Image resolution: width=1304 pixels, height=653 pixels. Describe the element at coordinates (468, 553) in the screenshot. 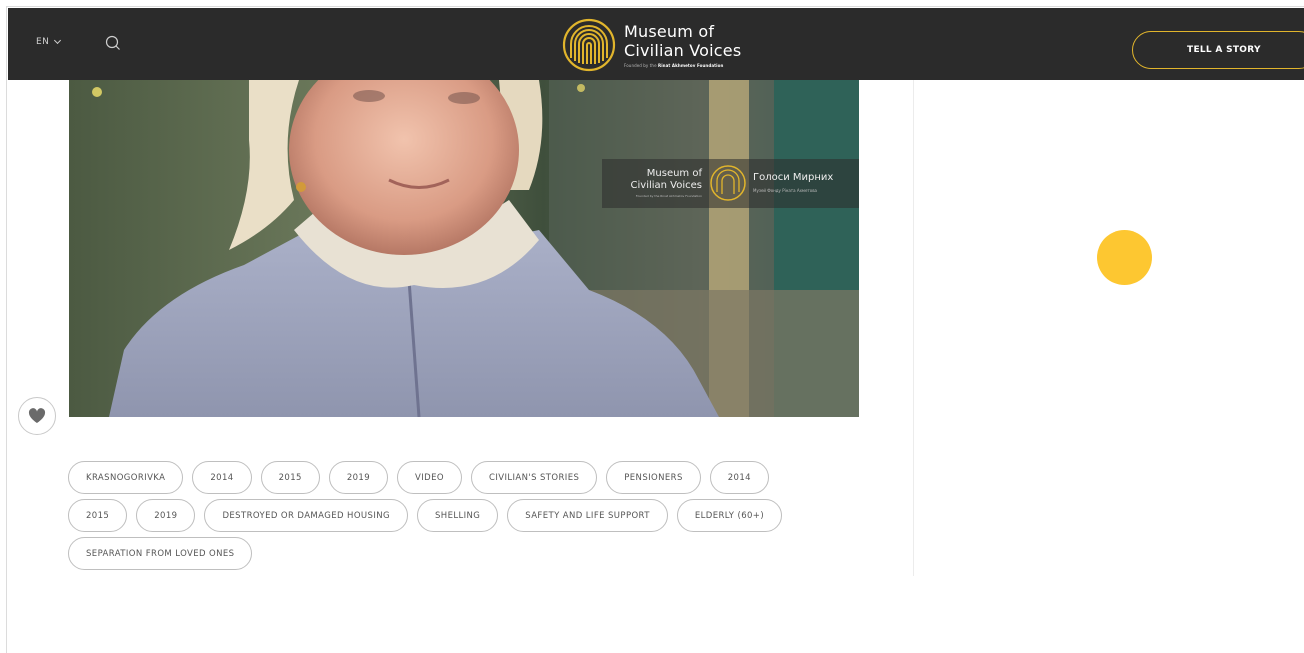

I see `tag-row: SEPARATION FROM LOVED ONES` at that location.